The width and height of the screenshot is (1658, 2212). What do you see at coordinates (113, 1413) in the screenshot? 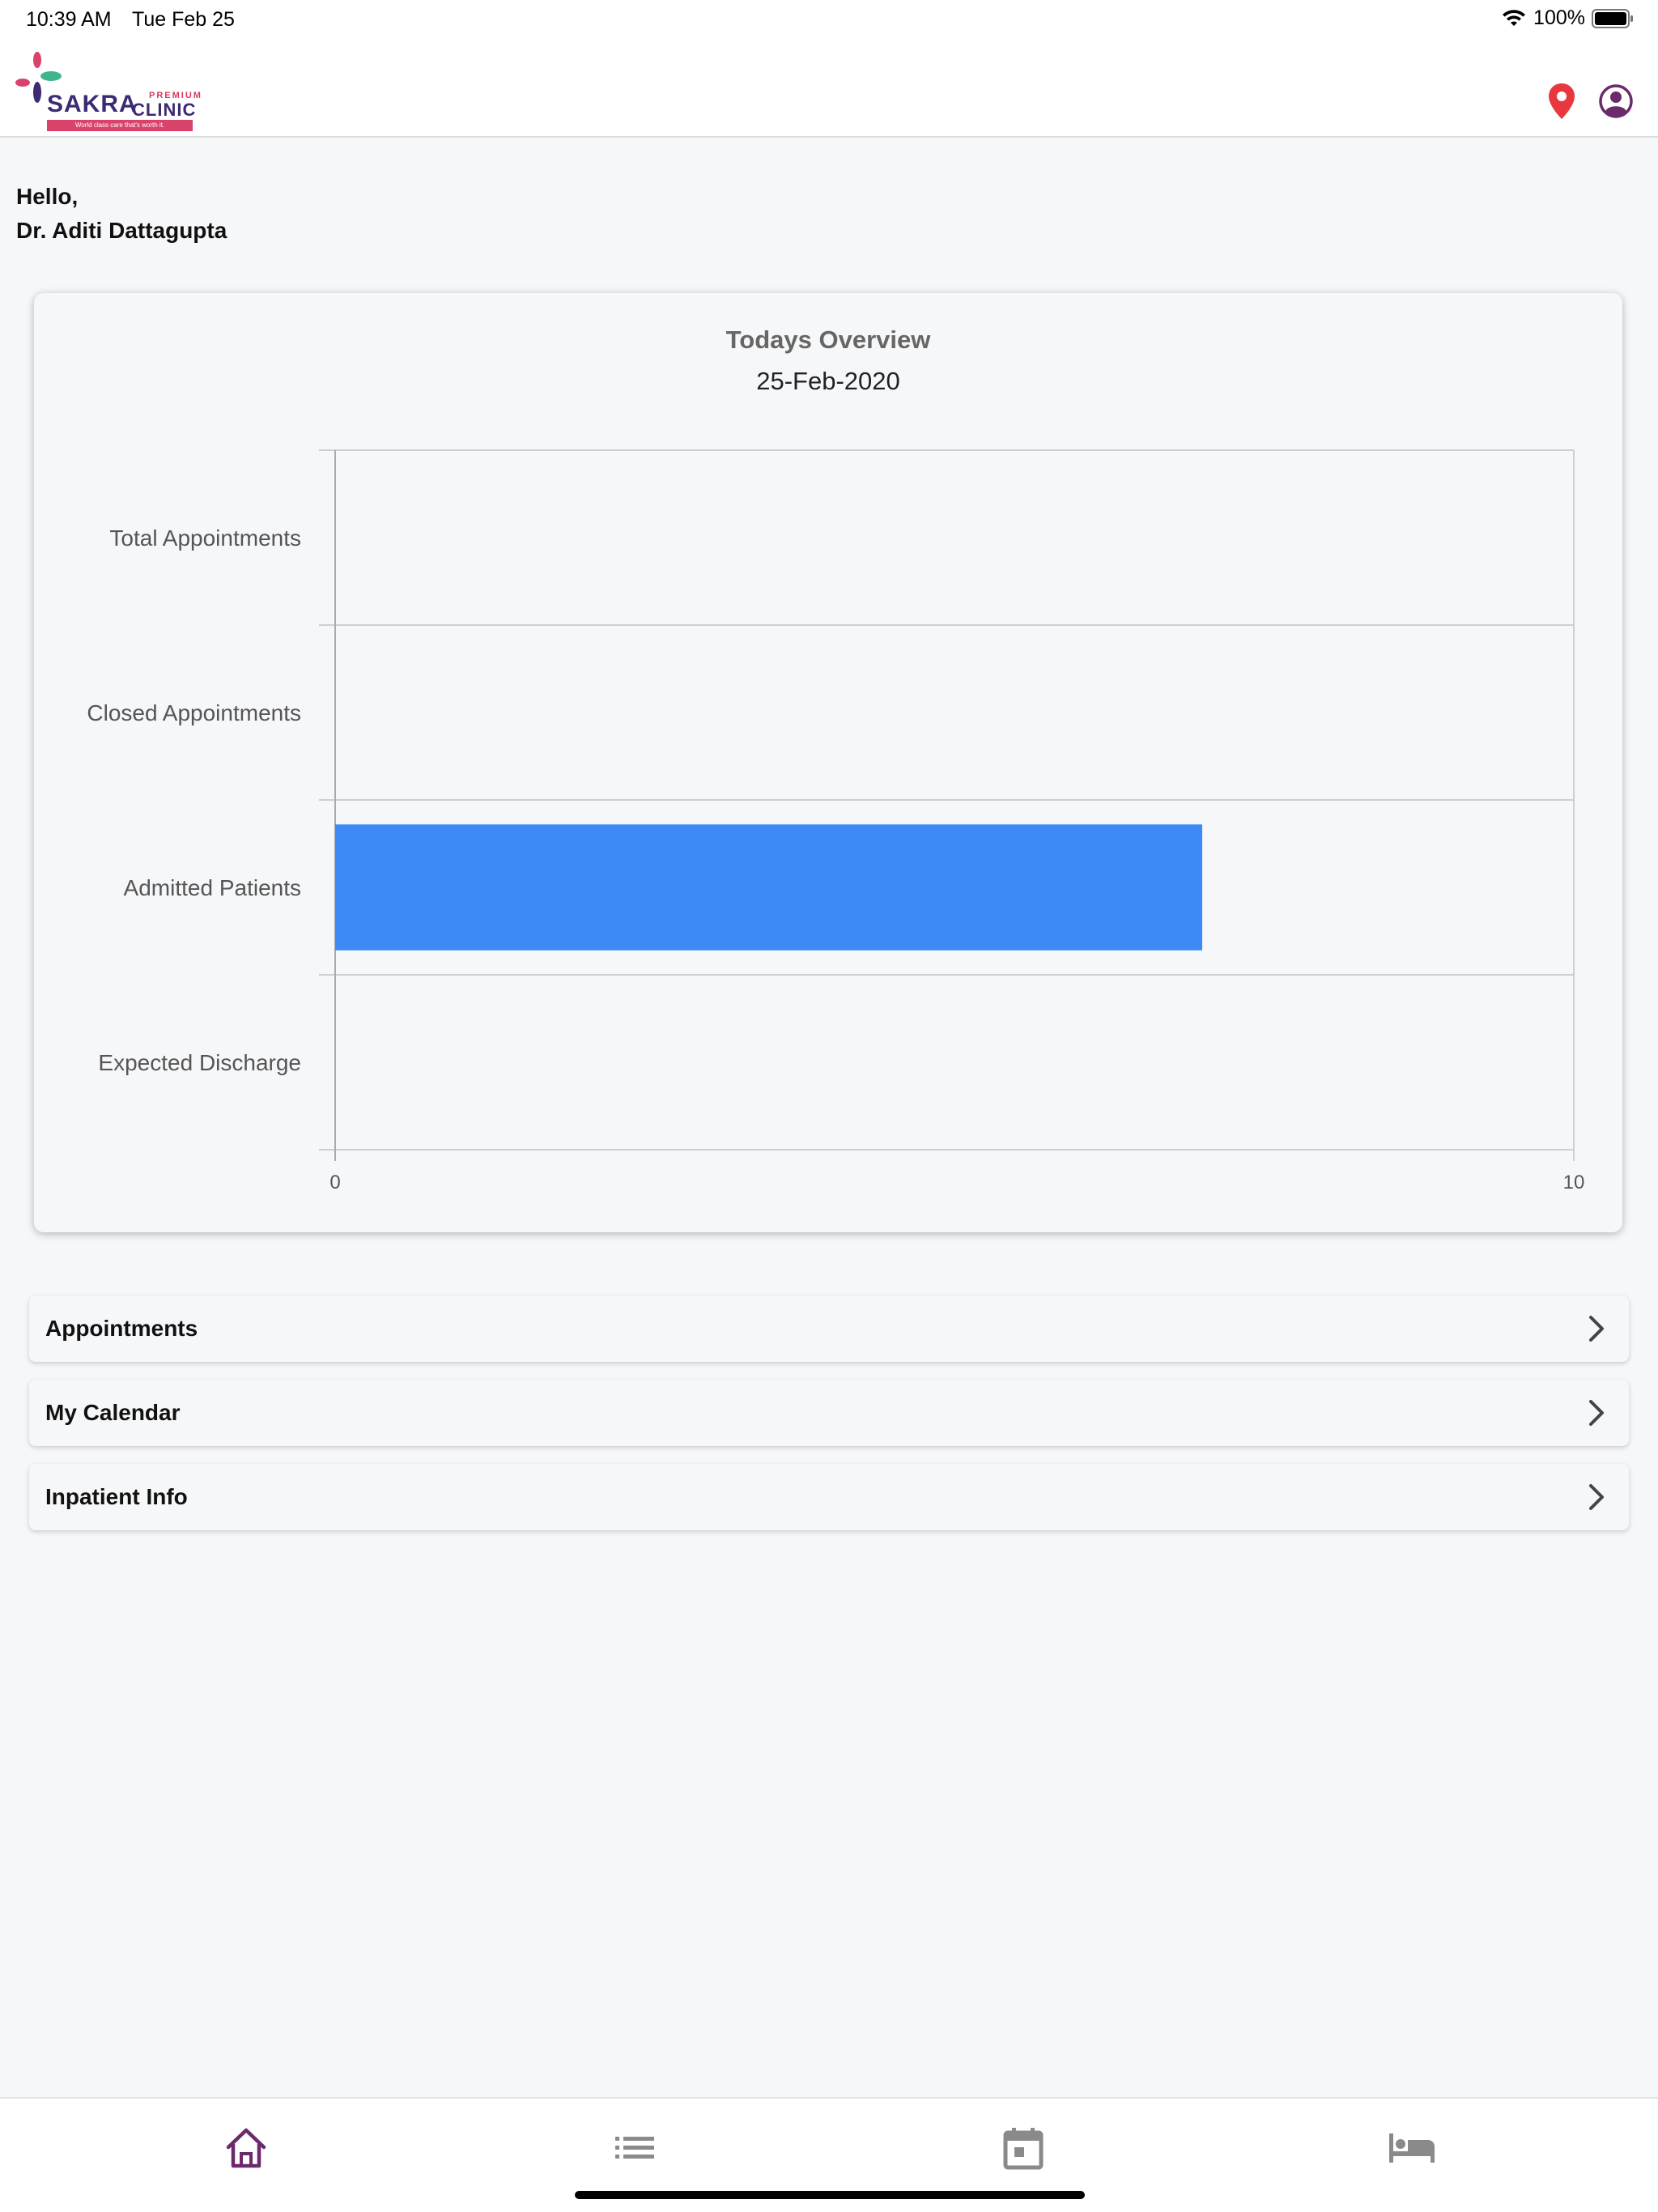
I see `menu-my-calendar-label: My Calendar` at bounding box center [113, 1413].